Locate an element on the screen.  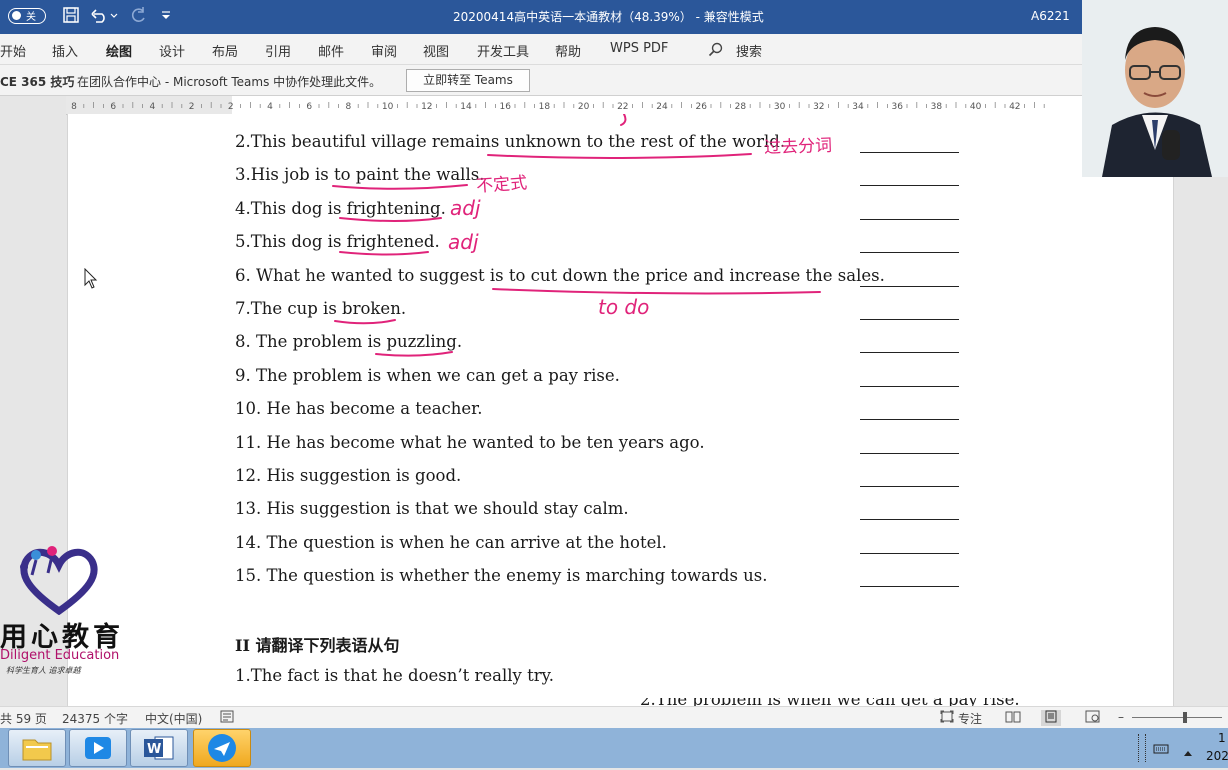
tab-search: 搜索 is located at coordinates (749, 50).